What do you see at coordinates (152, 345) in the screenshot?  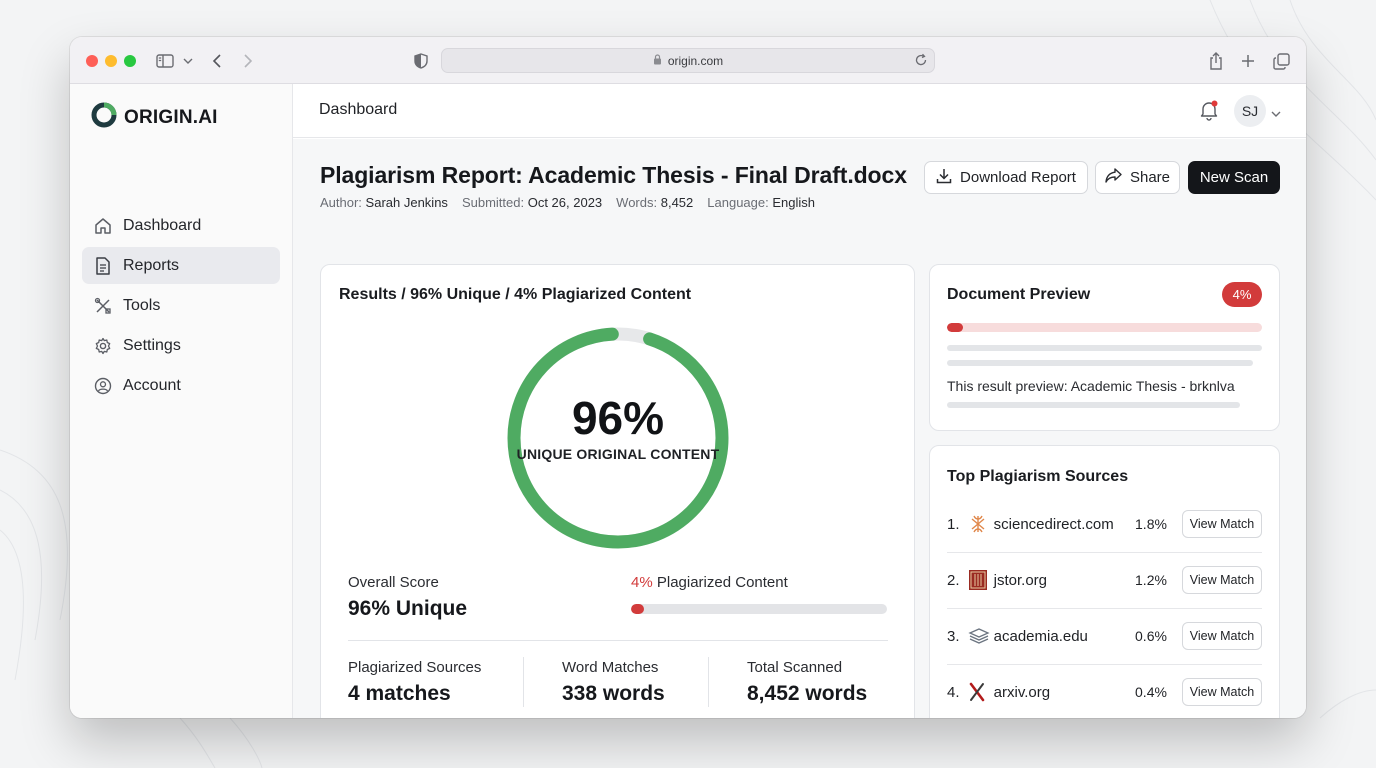 I see `sidebar-item-label: Settings` at bounding box center [152, 345].